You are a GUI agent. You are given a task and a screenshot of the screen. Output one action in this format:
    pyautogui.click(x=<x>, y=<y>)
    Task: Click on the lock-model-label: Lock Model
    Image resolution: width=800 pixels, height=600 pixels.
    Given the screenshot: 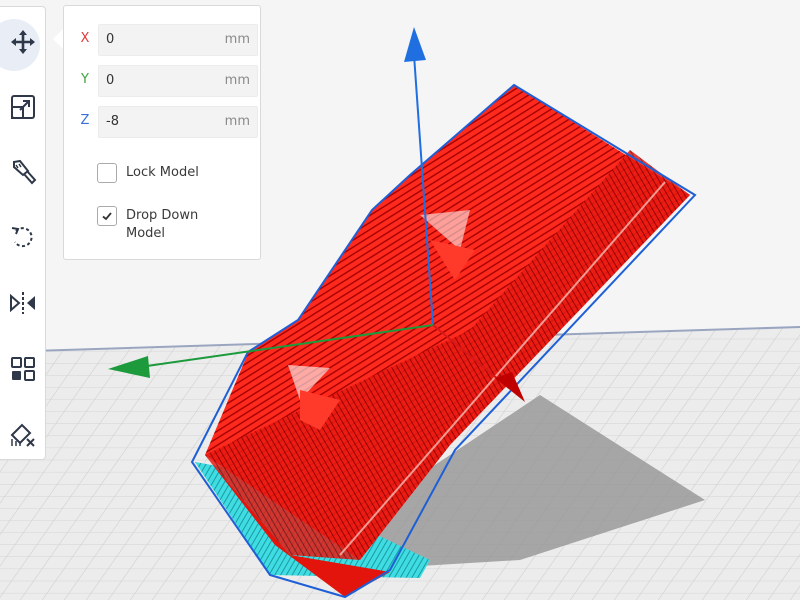 What is the action you would take?
    pyautogui.click(x=162, y=172)
    